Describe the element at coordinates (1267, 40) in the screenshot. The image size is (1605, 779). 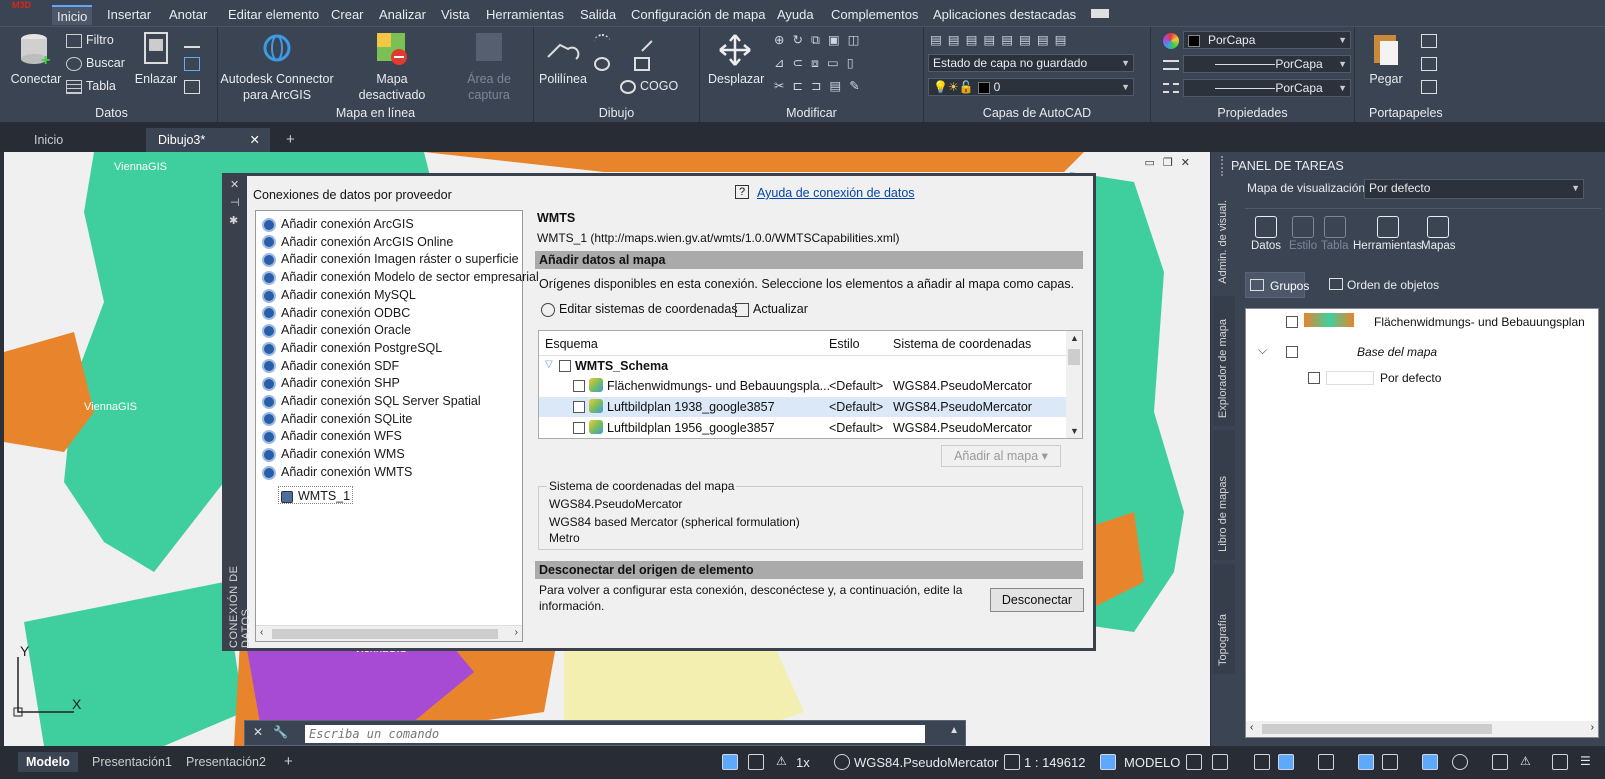
I see `color-dropdown: PorCapa ▼` at that location.